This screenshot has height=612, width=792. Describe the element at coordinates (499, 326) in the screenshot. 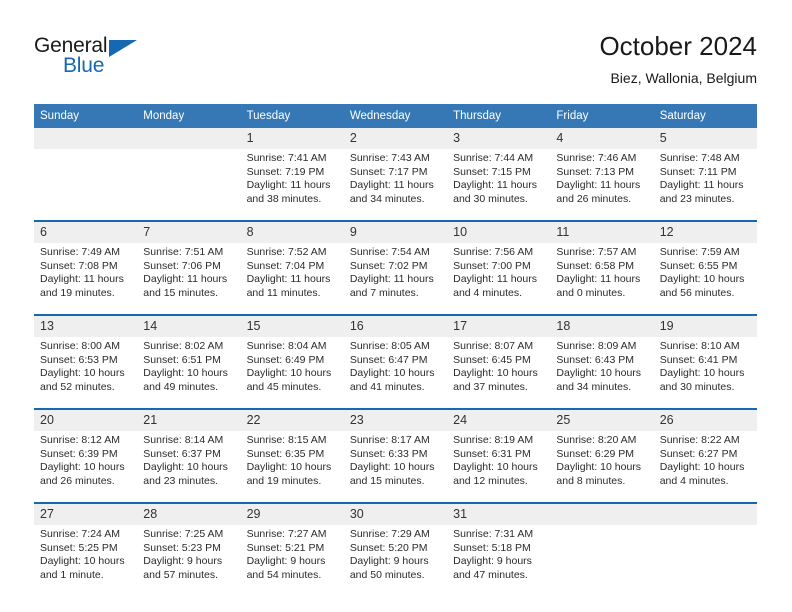

I see `day-number: 17` at that location.